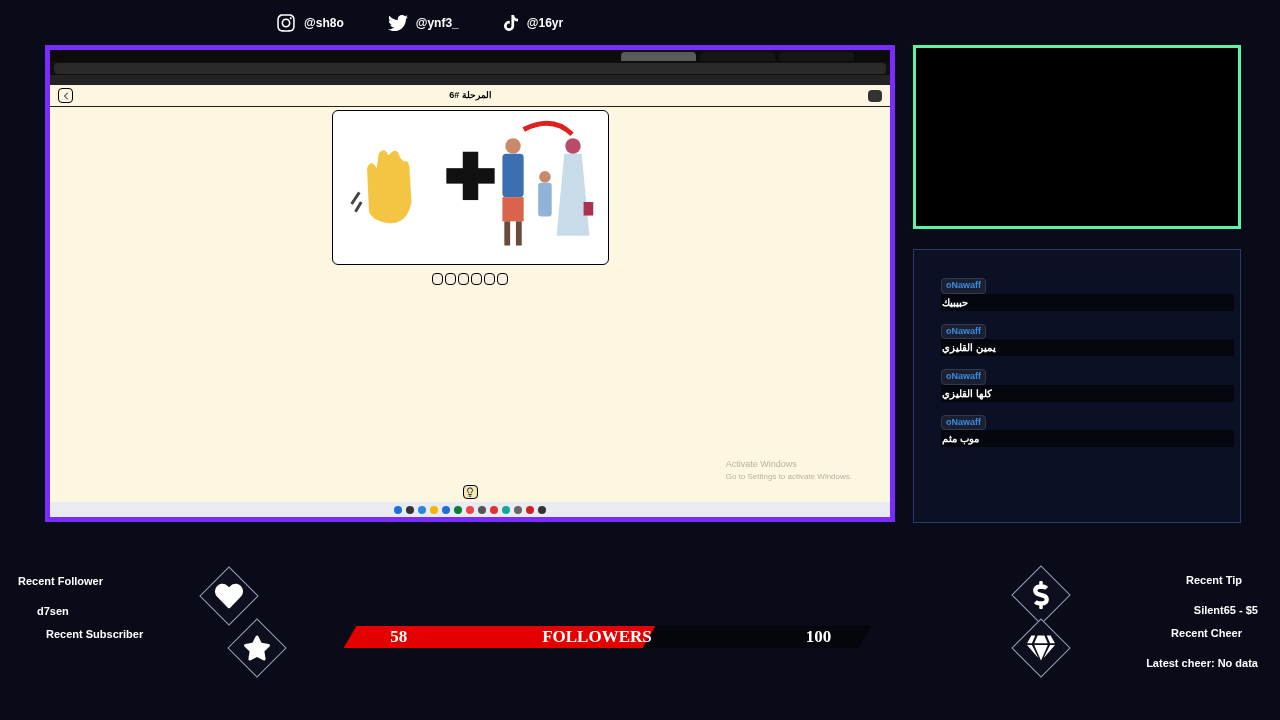 The width and height of the screenshot is (1280, 720). What do you see at coordinates (1087, 347) in the screenshot?
I see `chat-message: يمين القليزي` at bounding box center [1087, 347].